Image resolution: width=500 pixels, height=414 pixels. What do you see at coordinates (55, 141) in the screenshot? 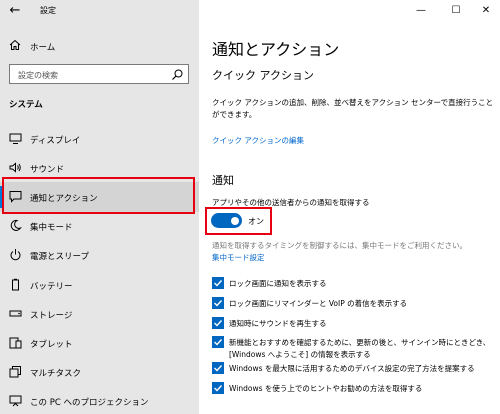
I see `sidebar-item-label: ディスプレイ` at bounding box center [55, 141].